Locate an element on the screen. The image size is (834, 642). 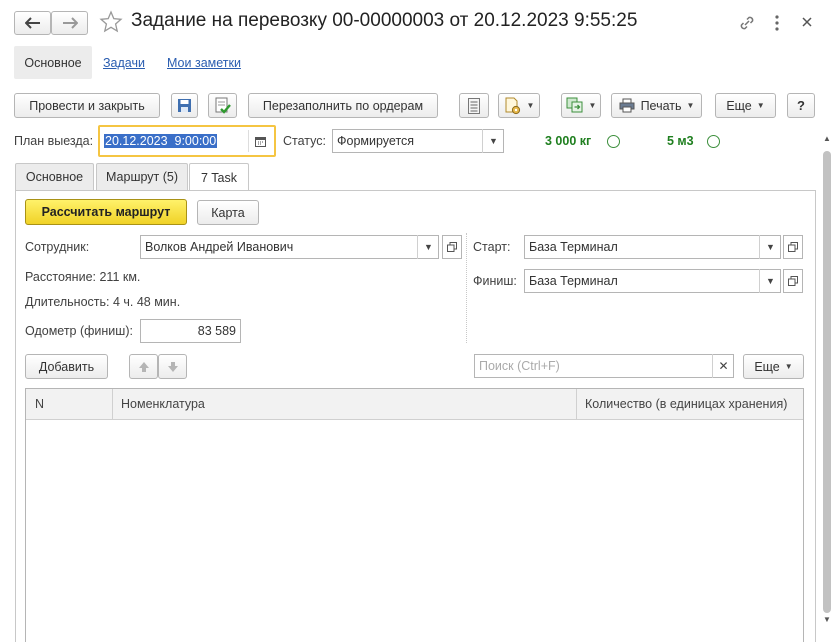
status-select: Формируется ▼ is located at coordinates (418, 141).